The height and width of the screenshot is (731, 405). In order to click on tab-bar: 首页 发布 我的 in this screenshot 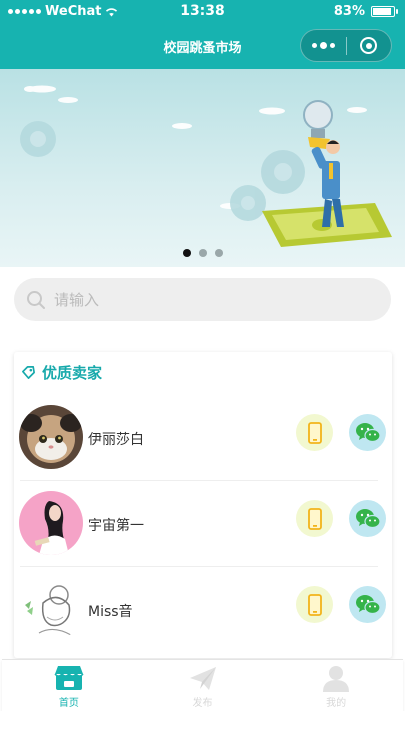, I will do `click(202, 685)`.